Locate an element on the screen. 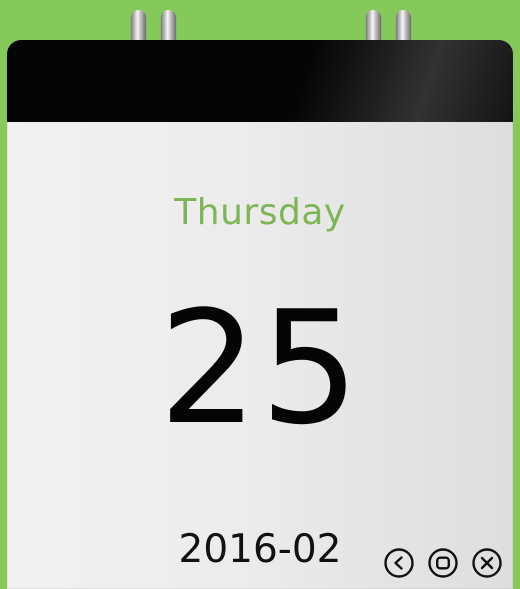 The image size is (520, 589). restore-button is located at coordinates (443, 563).